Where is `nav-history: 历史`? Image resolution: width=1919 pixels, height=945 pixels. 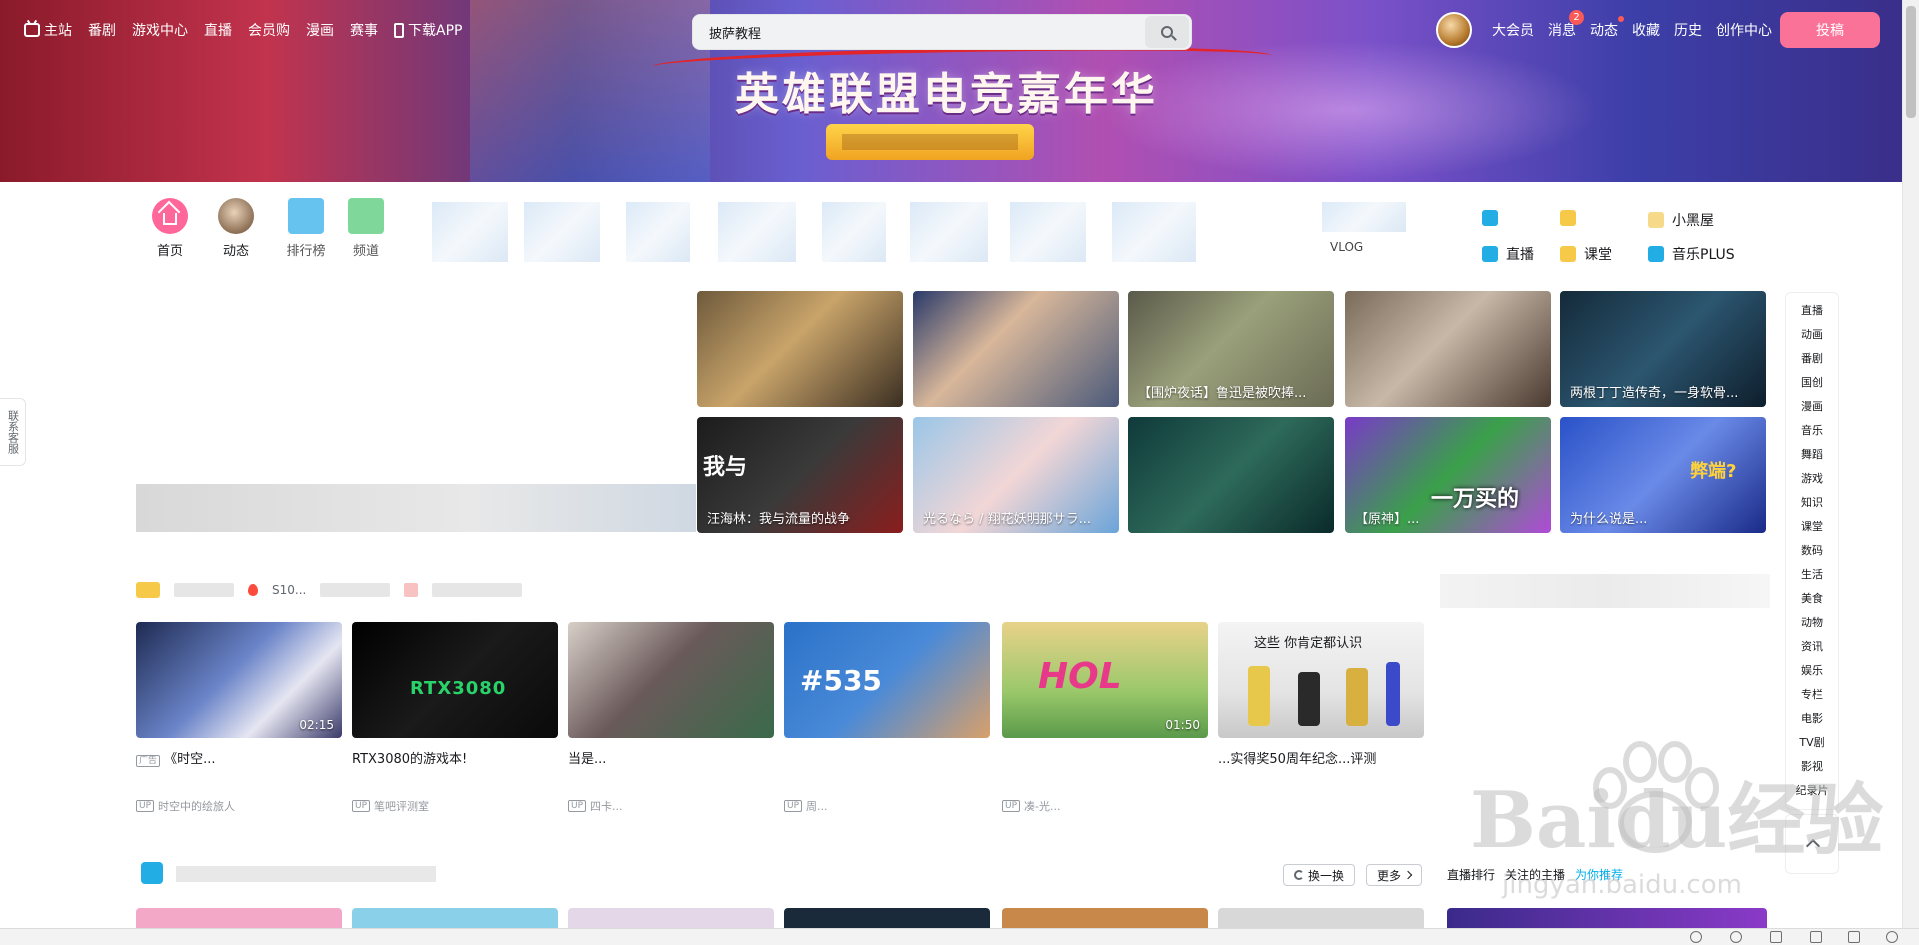
nav-history: 历史 is located at coordinates (1688, 30).